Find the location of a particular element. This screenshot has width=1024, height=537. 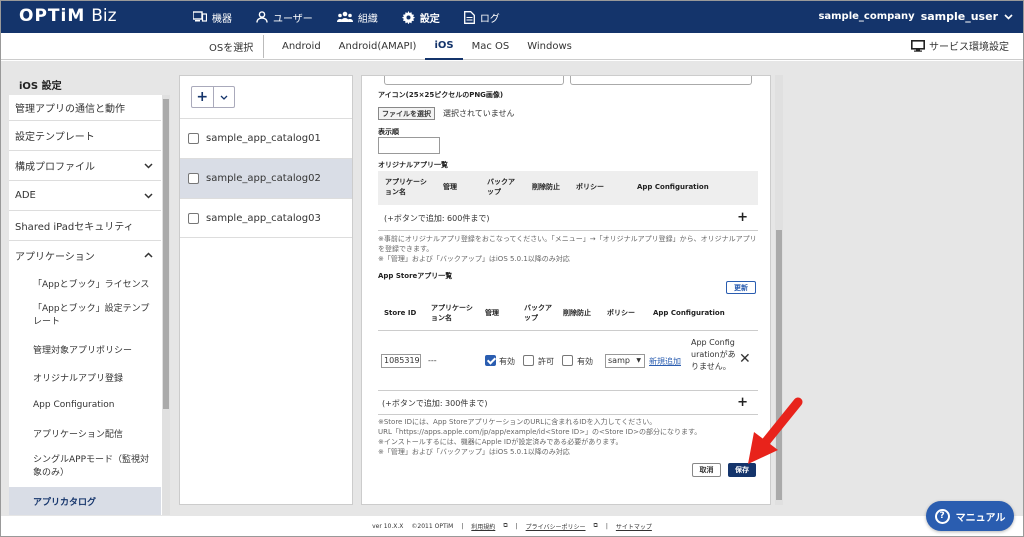

original-note: ※「管理」および「バックアップ」はiOS 5.0.1以降のみ対応 is located at coordinates (474, 259).